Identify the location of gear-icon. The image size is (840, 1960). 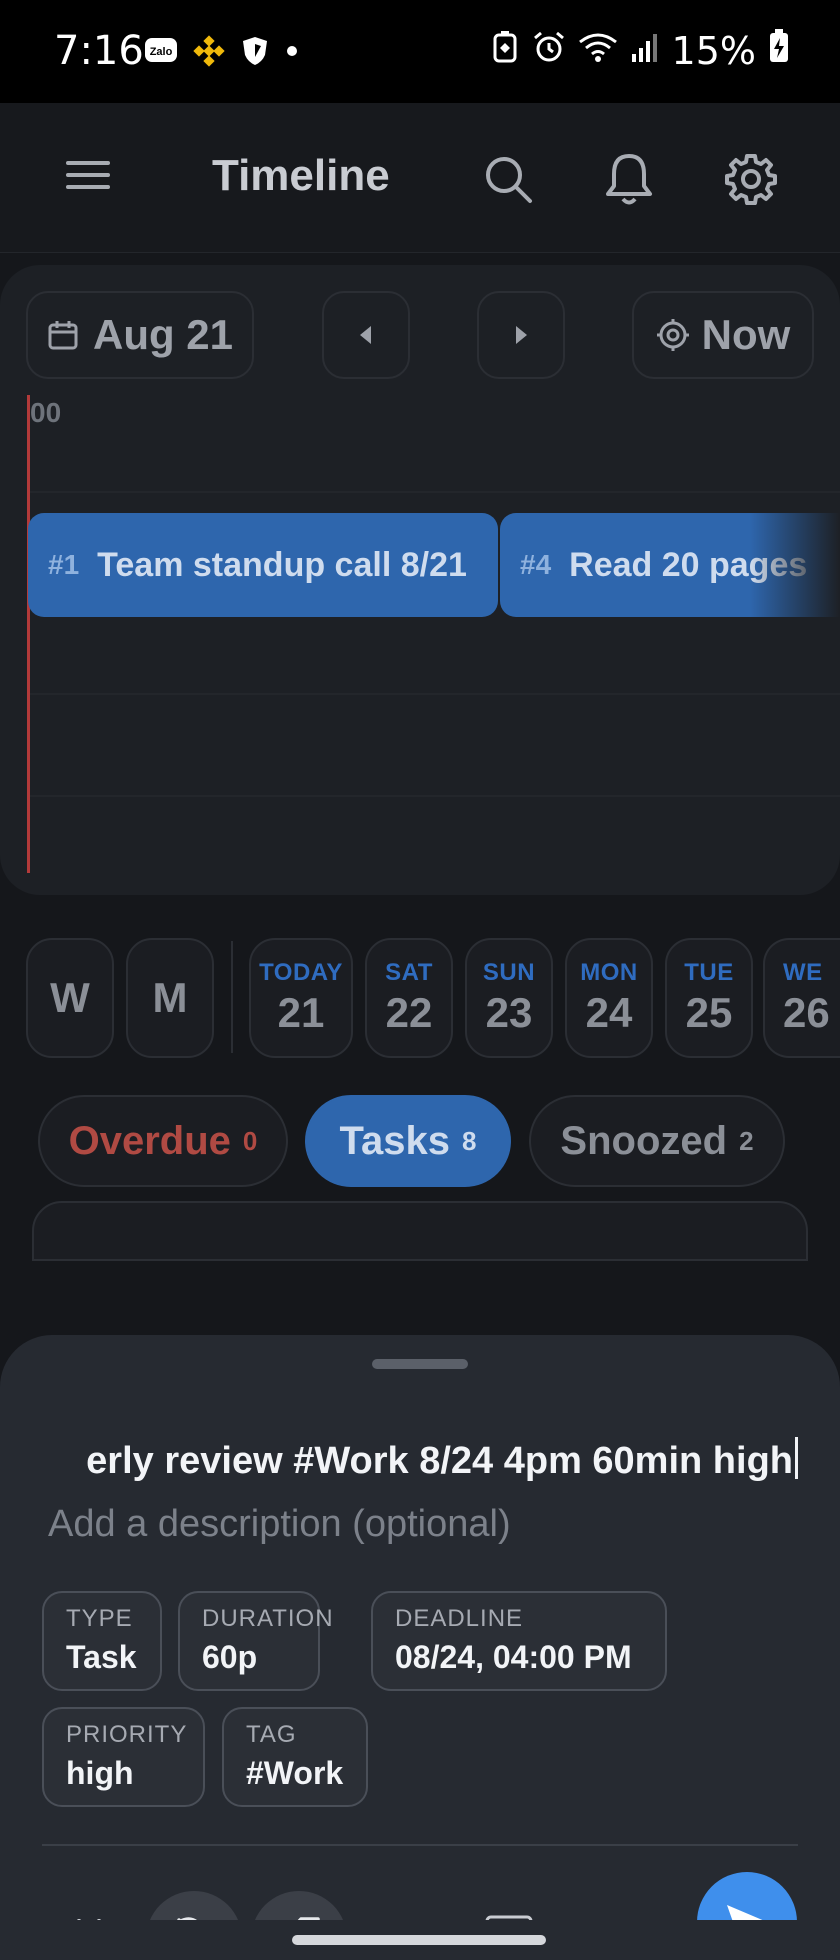
(751, 179).